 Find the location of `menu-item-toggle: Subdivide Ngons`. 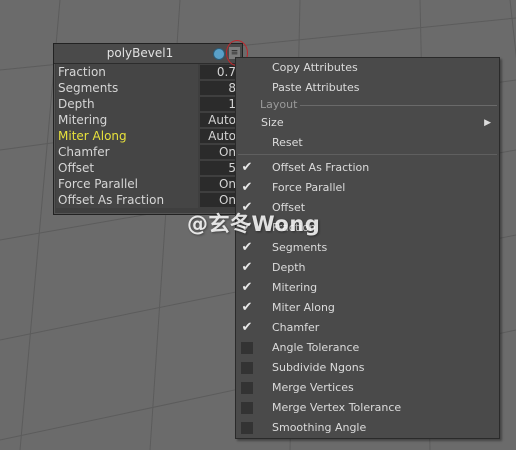

menu-item-toggle: Subdivide Ngons is located at coordinates (367, 368).